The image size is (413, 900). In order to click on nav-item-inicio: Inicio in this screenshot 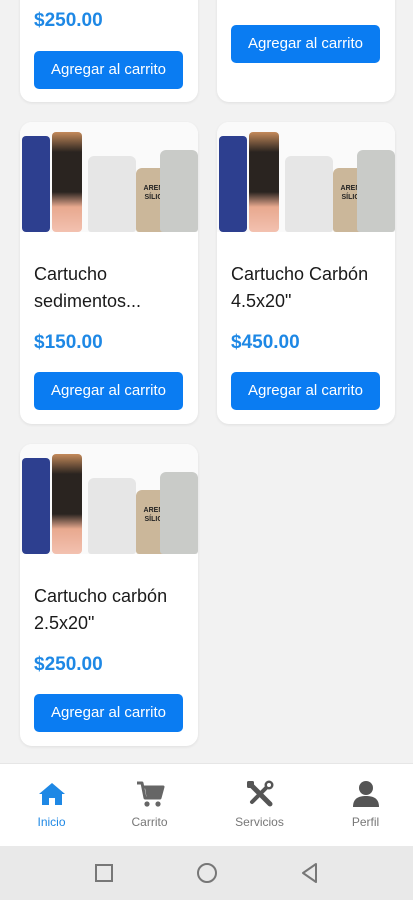, I will do `click(51, 805)`.